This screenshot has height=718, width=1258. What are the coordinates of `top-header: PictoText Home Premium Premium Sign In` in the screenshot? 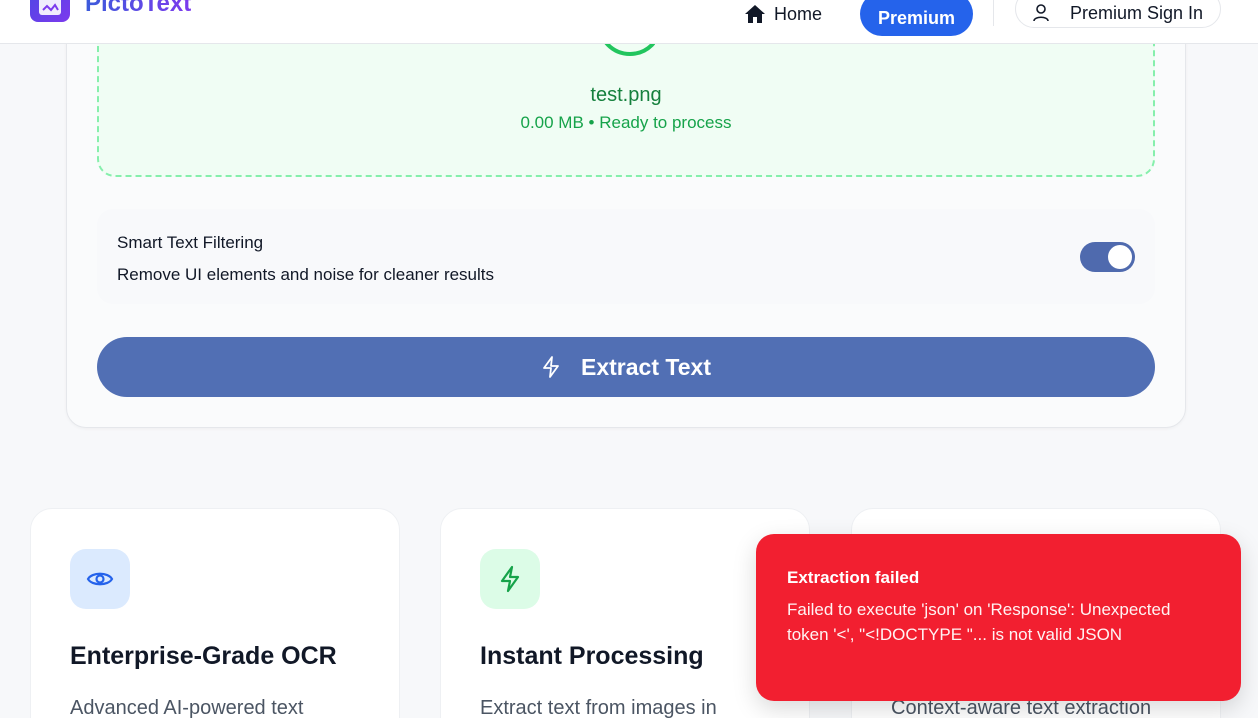 It's located at (629, 22).